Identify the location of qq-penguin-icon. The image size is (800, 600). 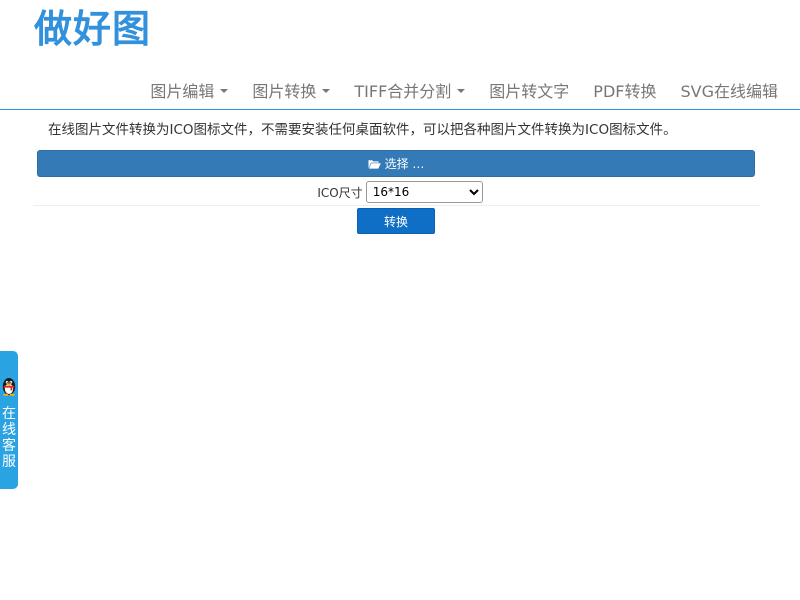
(9, 387).